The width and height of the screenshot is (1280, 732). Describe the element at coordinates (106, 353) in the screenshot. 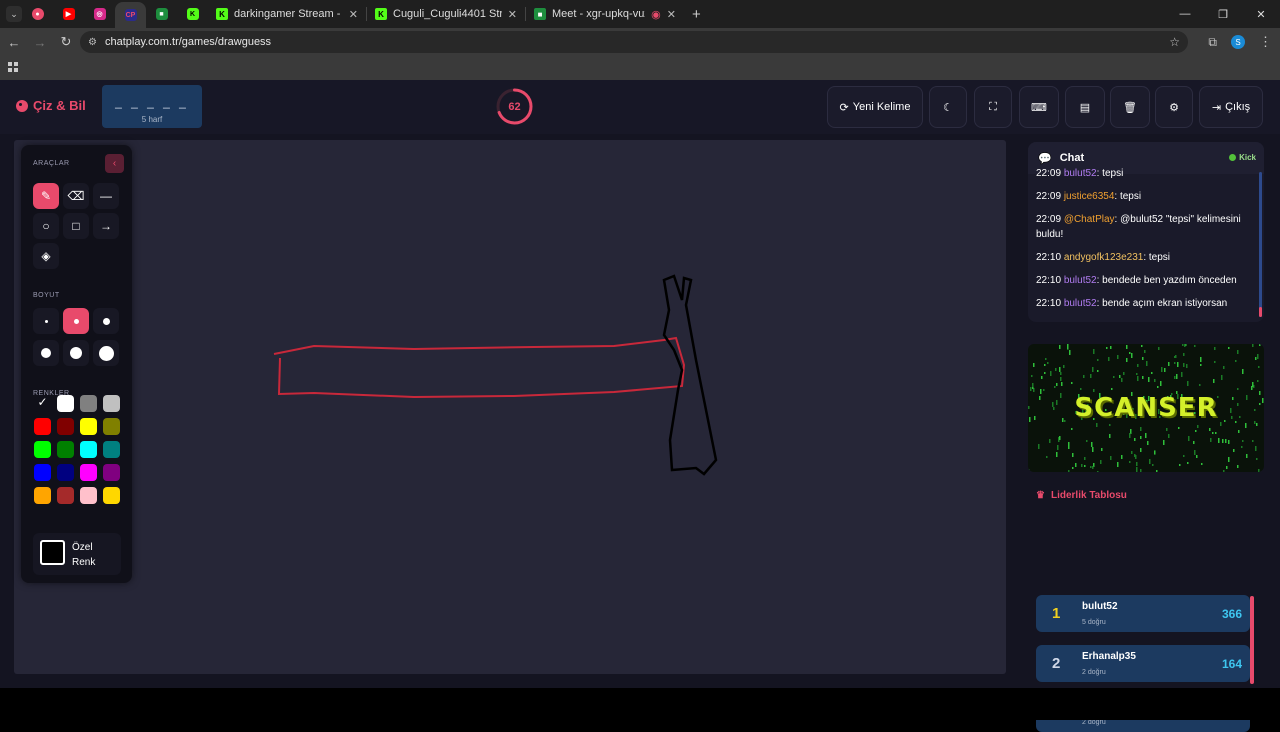

I see `size-option-xxl` at that location.